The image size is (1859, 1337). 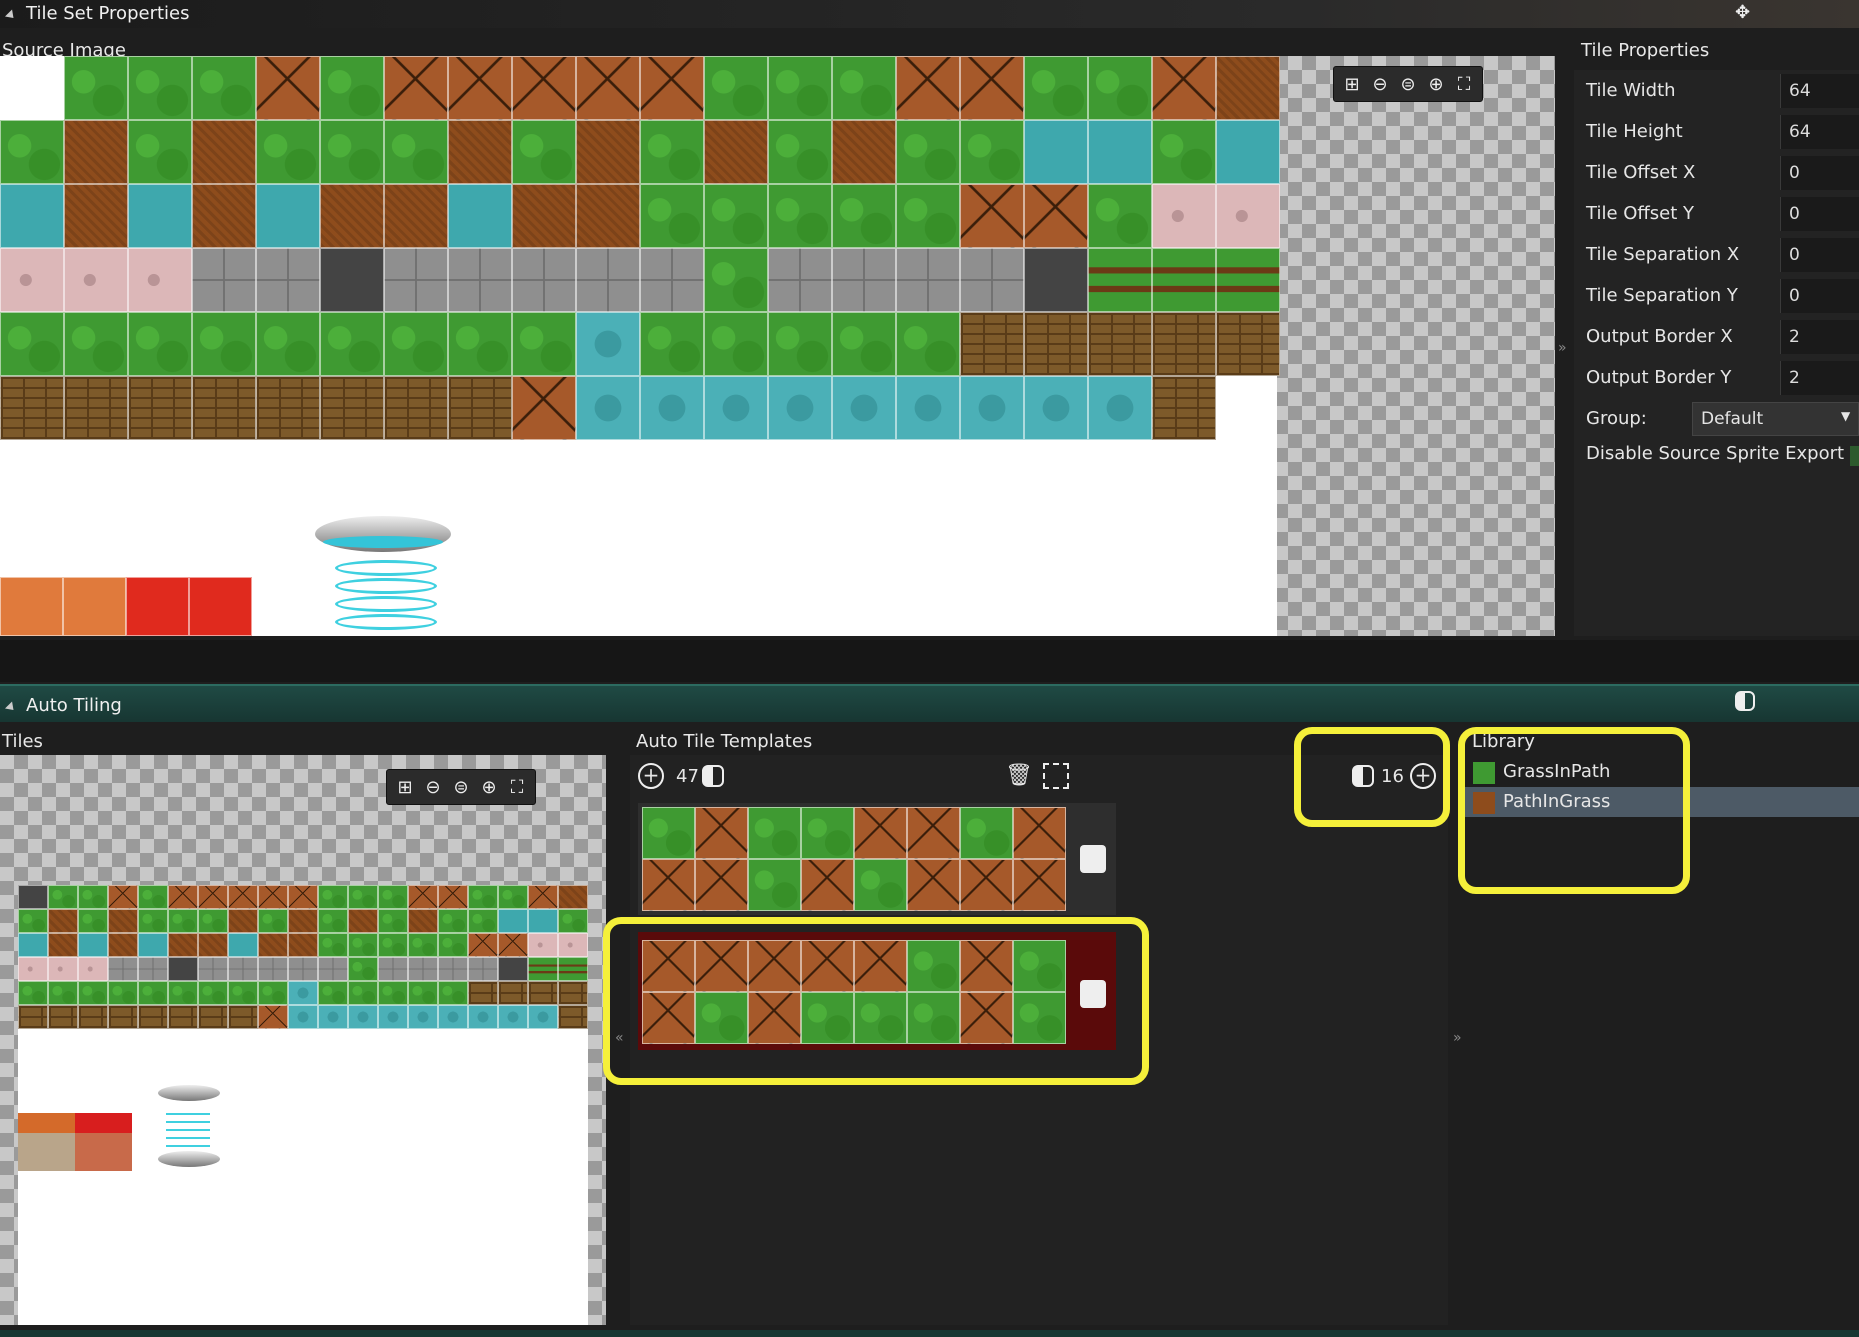 What do you see at coordinates (1819, 378) in the screenshot?
I see `border-y-input: 2` at bounding box center [1819, 378].